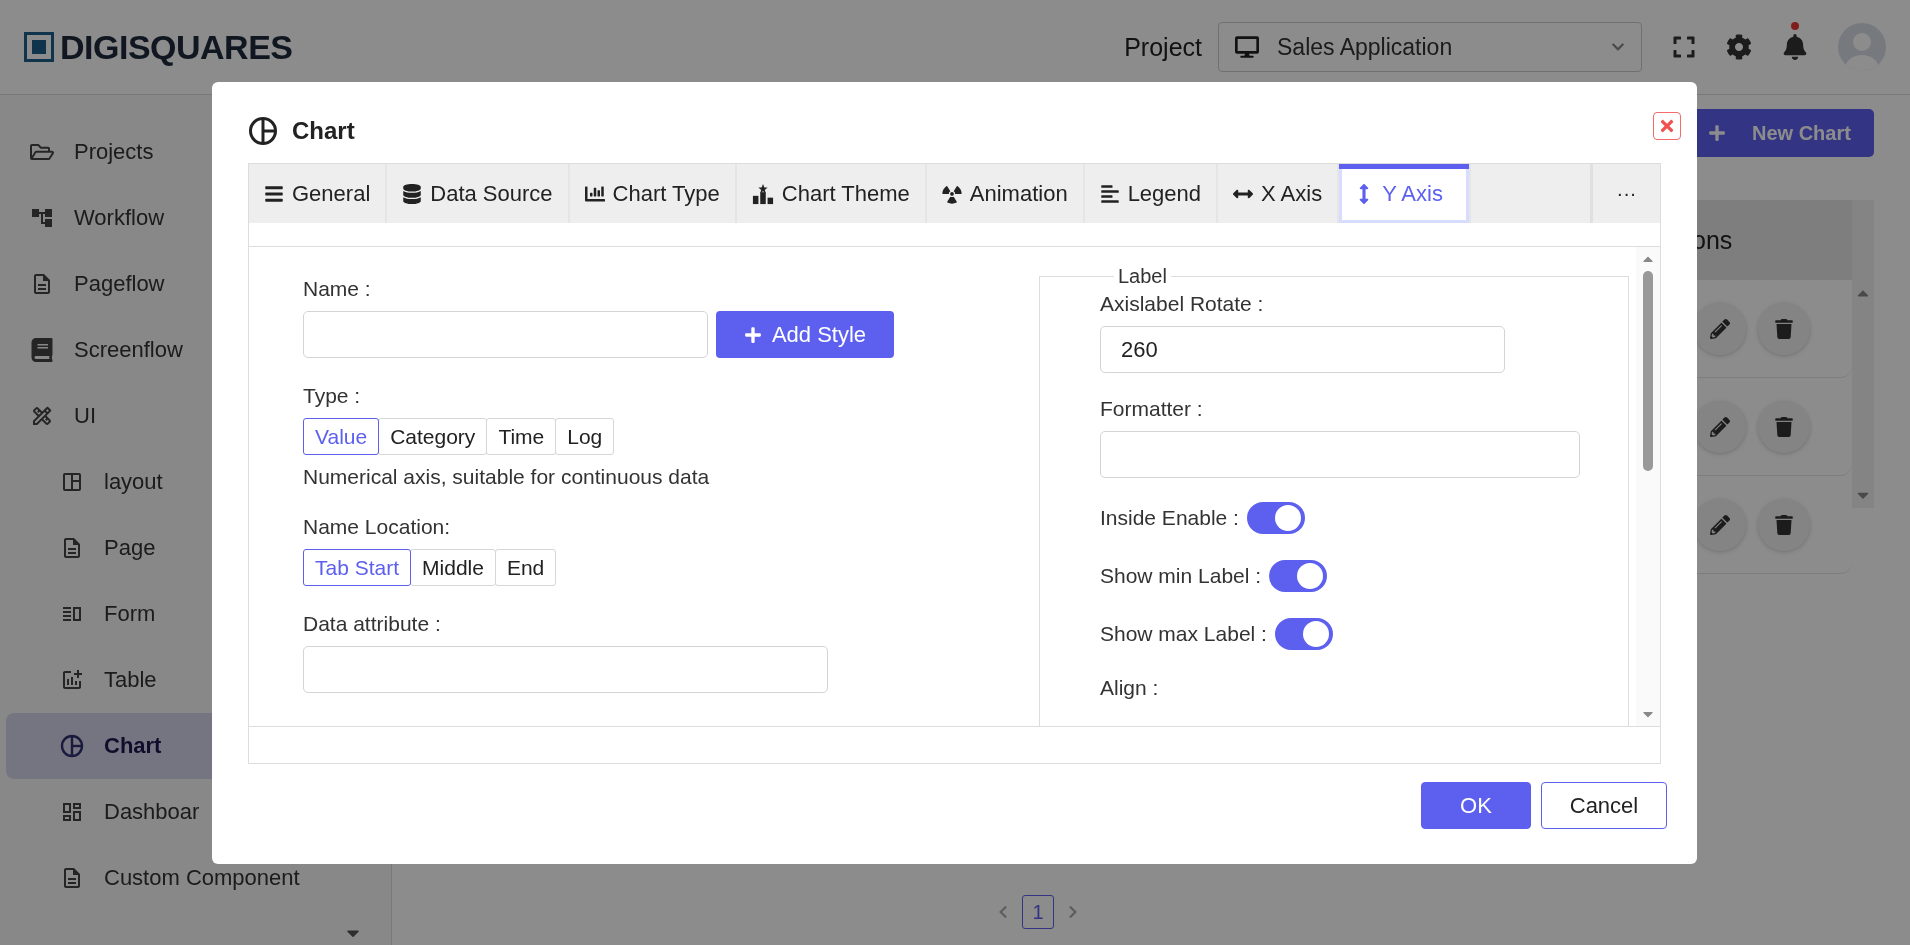 The width and height of the screenshot is (1910, 945). I want to click on segment-option: Middle, so click(453, 567).